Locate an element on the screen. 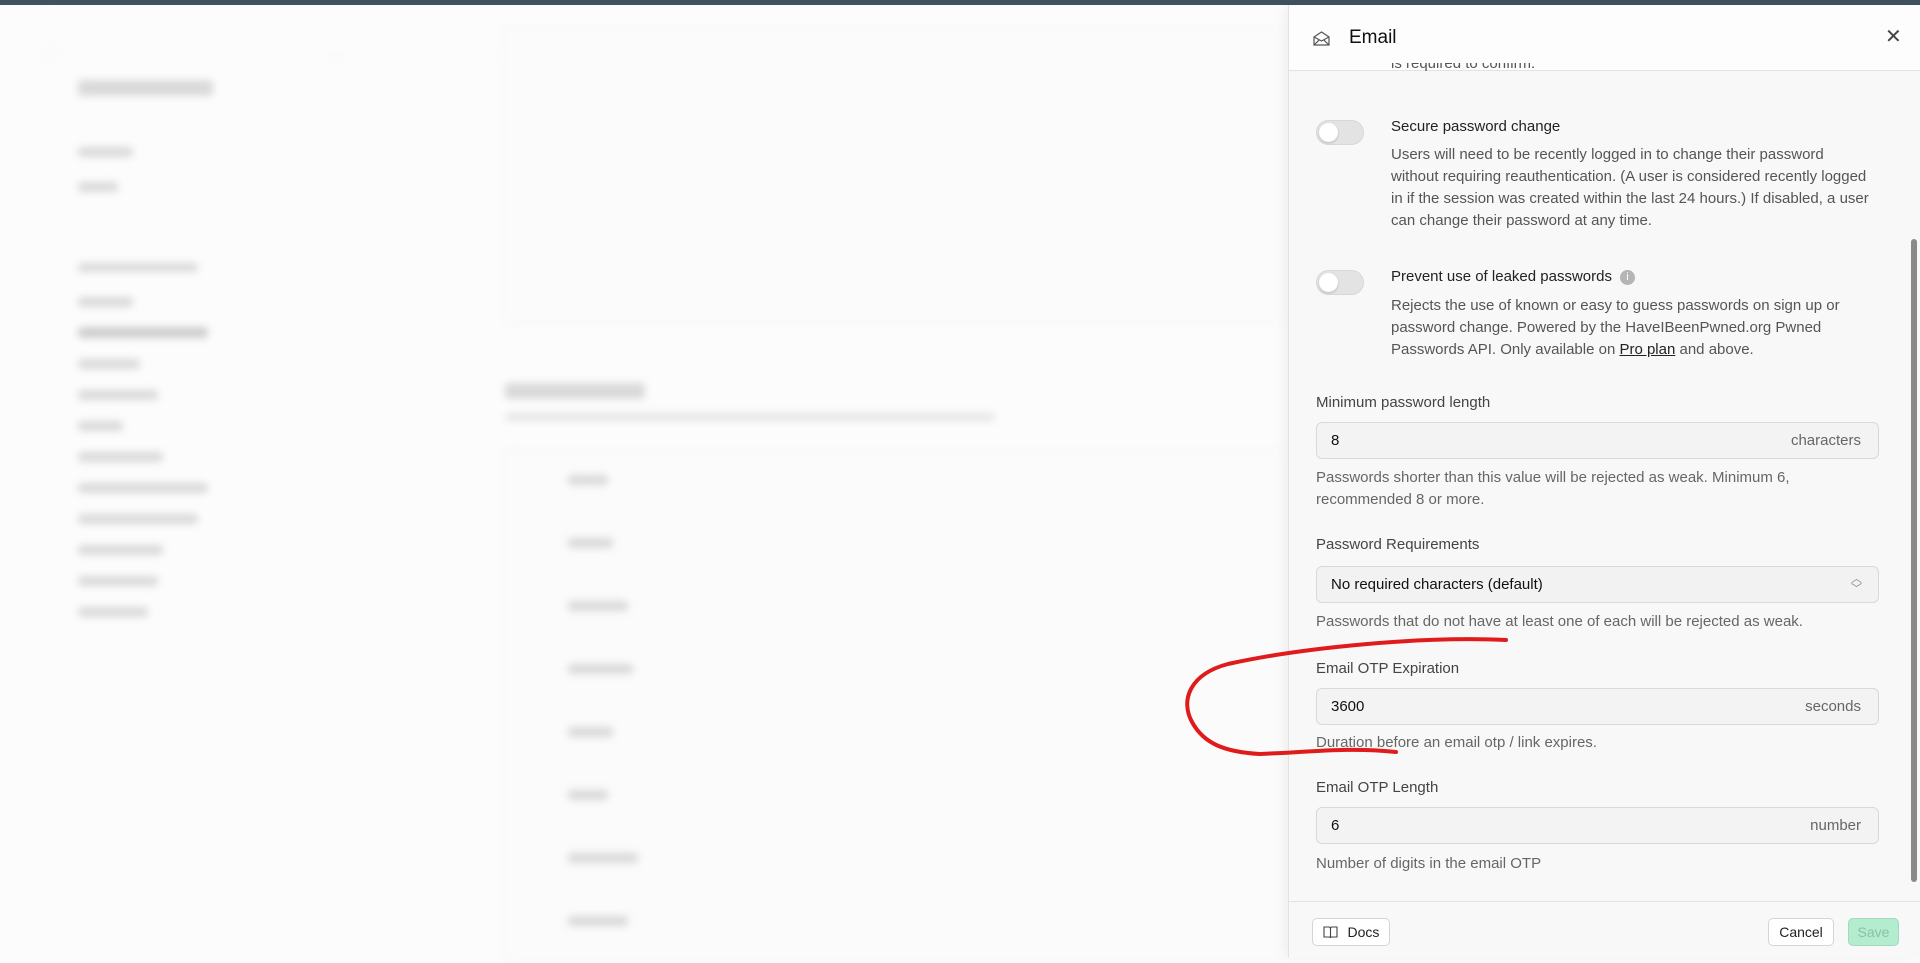 This screenshot has height=963, width=1920. otp-length-value: 6 is located at coordinates (1335, 825).